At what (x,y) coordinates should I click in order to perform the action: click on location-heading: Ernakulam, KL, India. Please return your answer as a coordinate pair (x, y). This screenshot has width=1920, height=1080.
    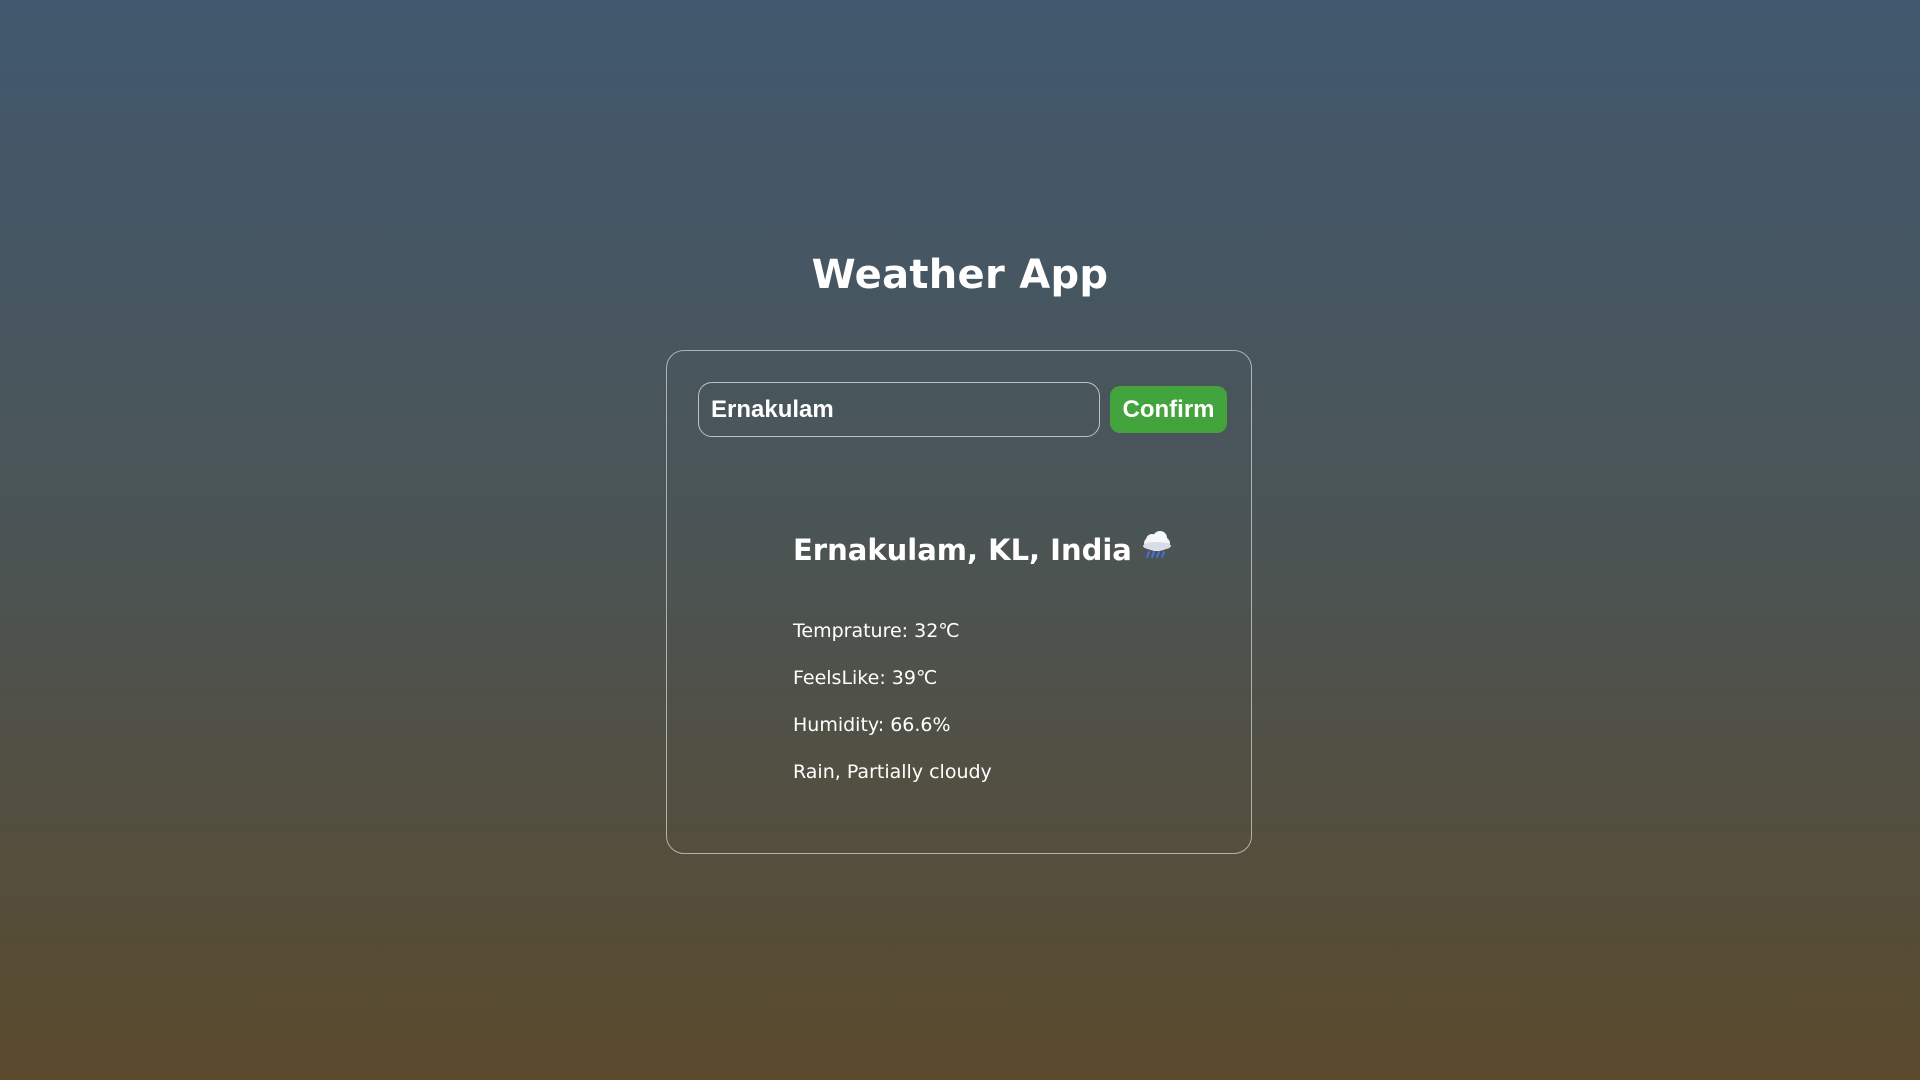
    Looking at the image, I should click on (983, 549).